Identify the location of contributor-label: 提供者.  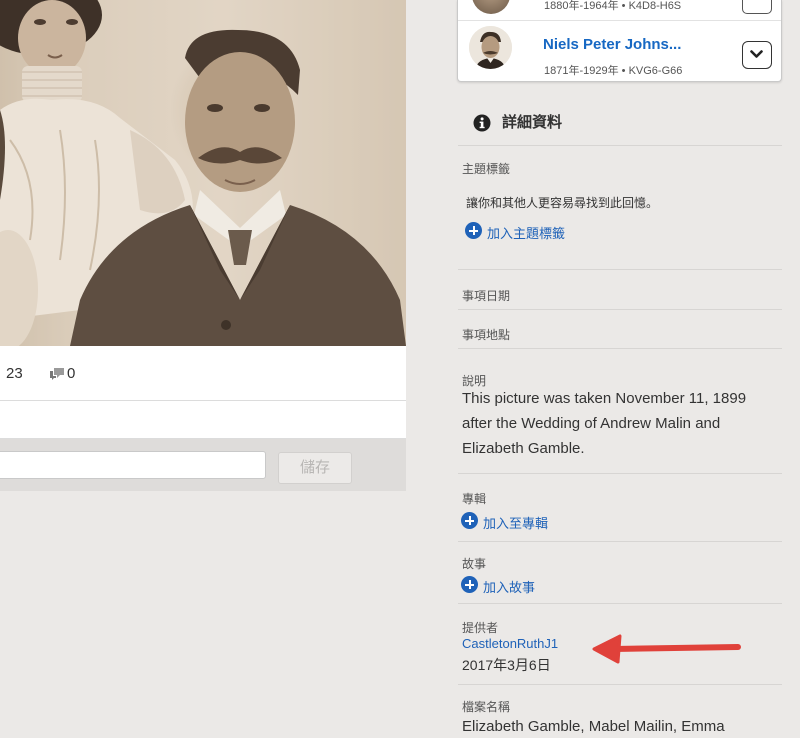
(480, 628).